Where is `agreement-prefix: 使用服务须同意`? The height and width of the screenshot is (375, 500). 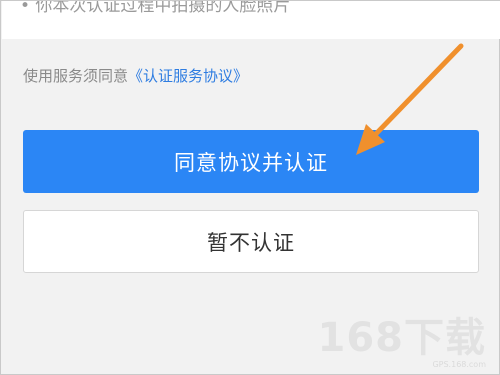 agreement-prefix: 使用服务须同意 is located at coordinates (76, 76).